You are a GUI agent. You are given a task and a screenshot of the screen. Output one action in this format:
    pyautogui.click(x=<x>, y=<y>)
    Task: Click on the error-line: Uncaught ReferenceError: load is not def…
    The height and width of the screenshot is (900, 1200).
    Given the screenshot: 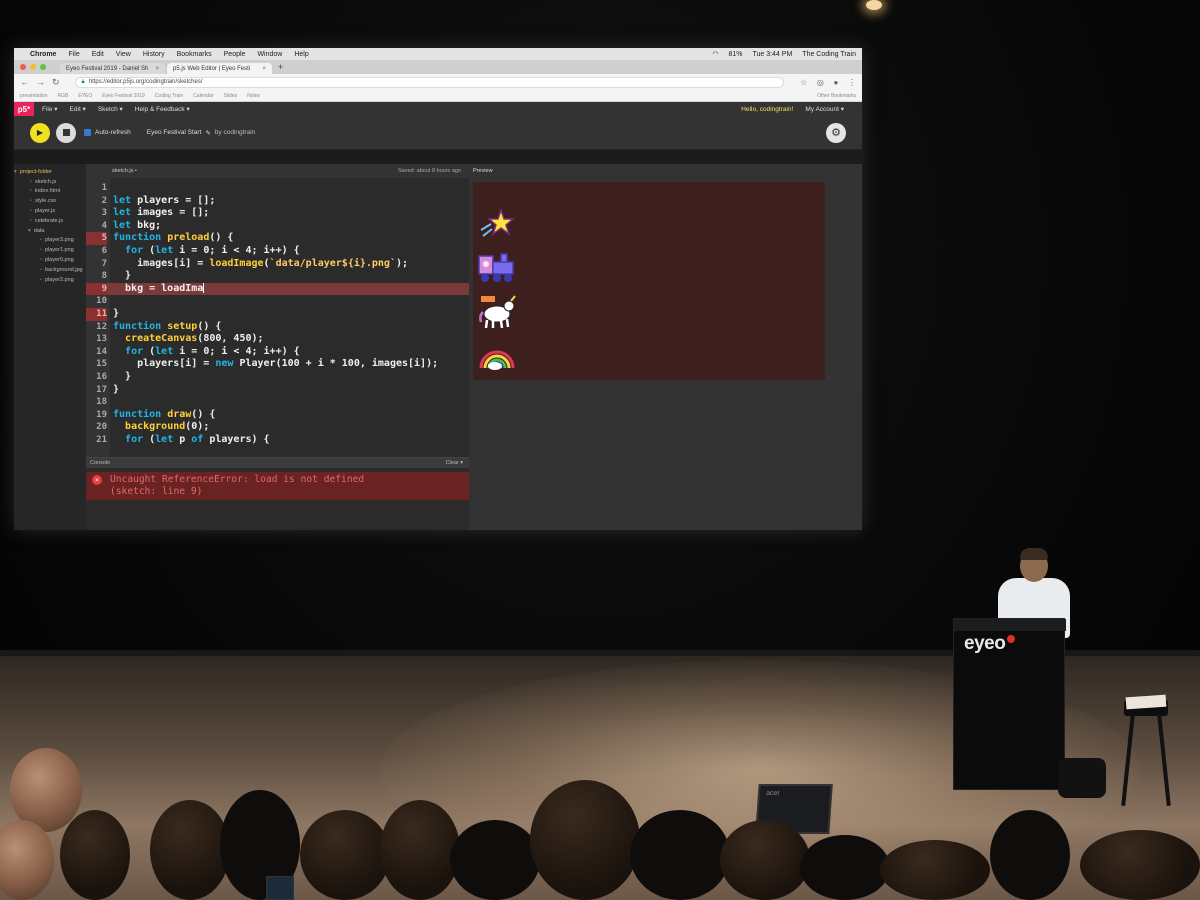 What is the action you would take?
    pyautogui.click(x=237, y=479)
    